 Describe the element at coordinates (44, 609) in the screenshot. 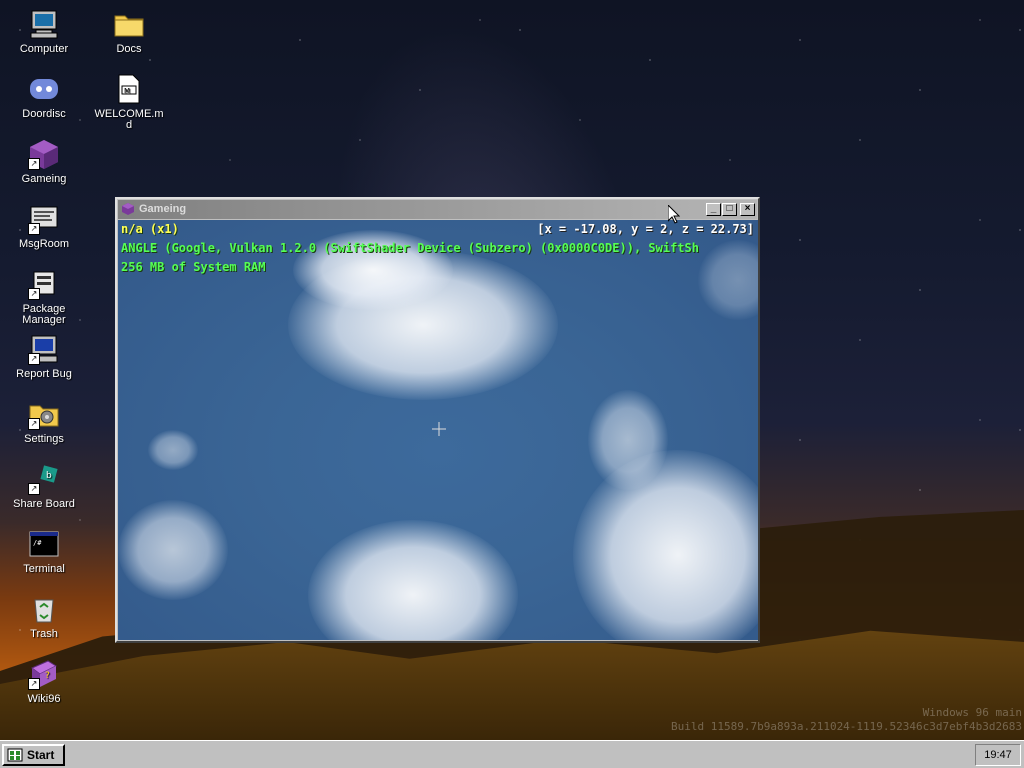

I see `recycle-bin-icon` at that location.